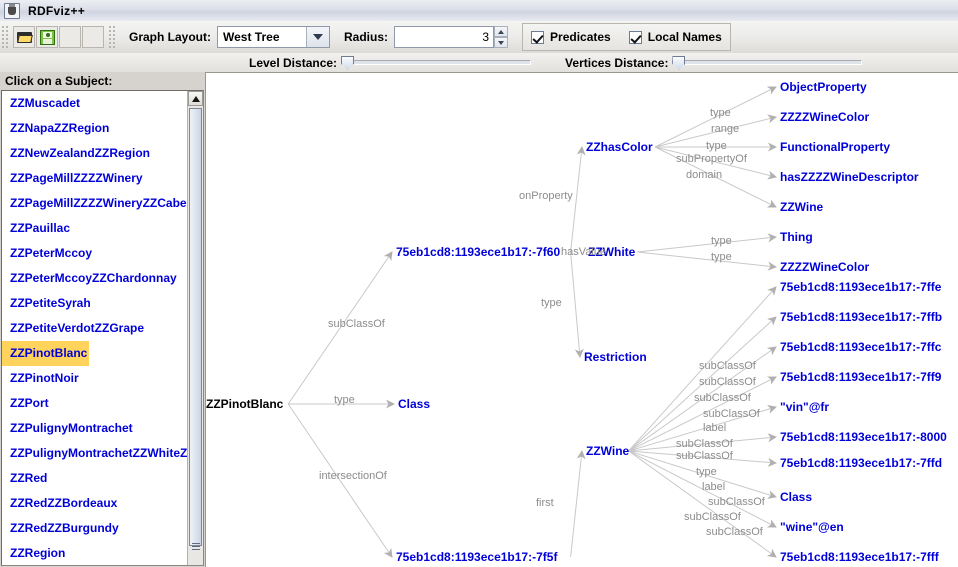  What do you see at coordinates (501, 31) in the screenshot?
I see `radius-increment-button` at bounding box center [501, 31].